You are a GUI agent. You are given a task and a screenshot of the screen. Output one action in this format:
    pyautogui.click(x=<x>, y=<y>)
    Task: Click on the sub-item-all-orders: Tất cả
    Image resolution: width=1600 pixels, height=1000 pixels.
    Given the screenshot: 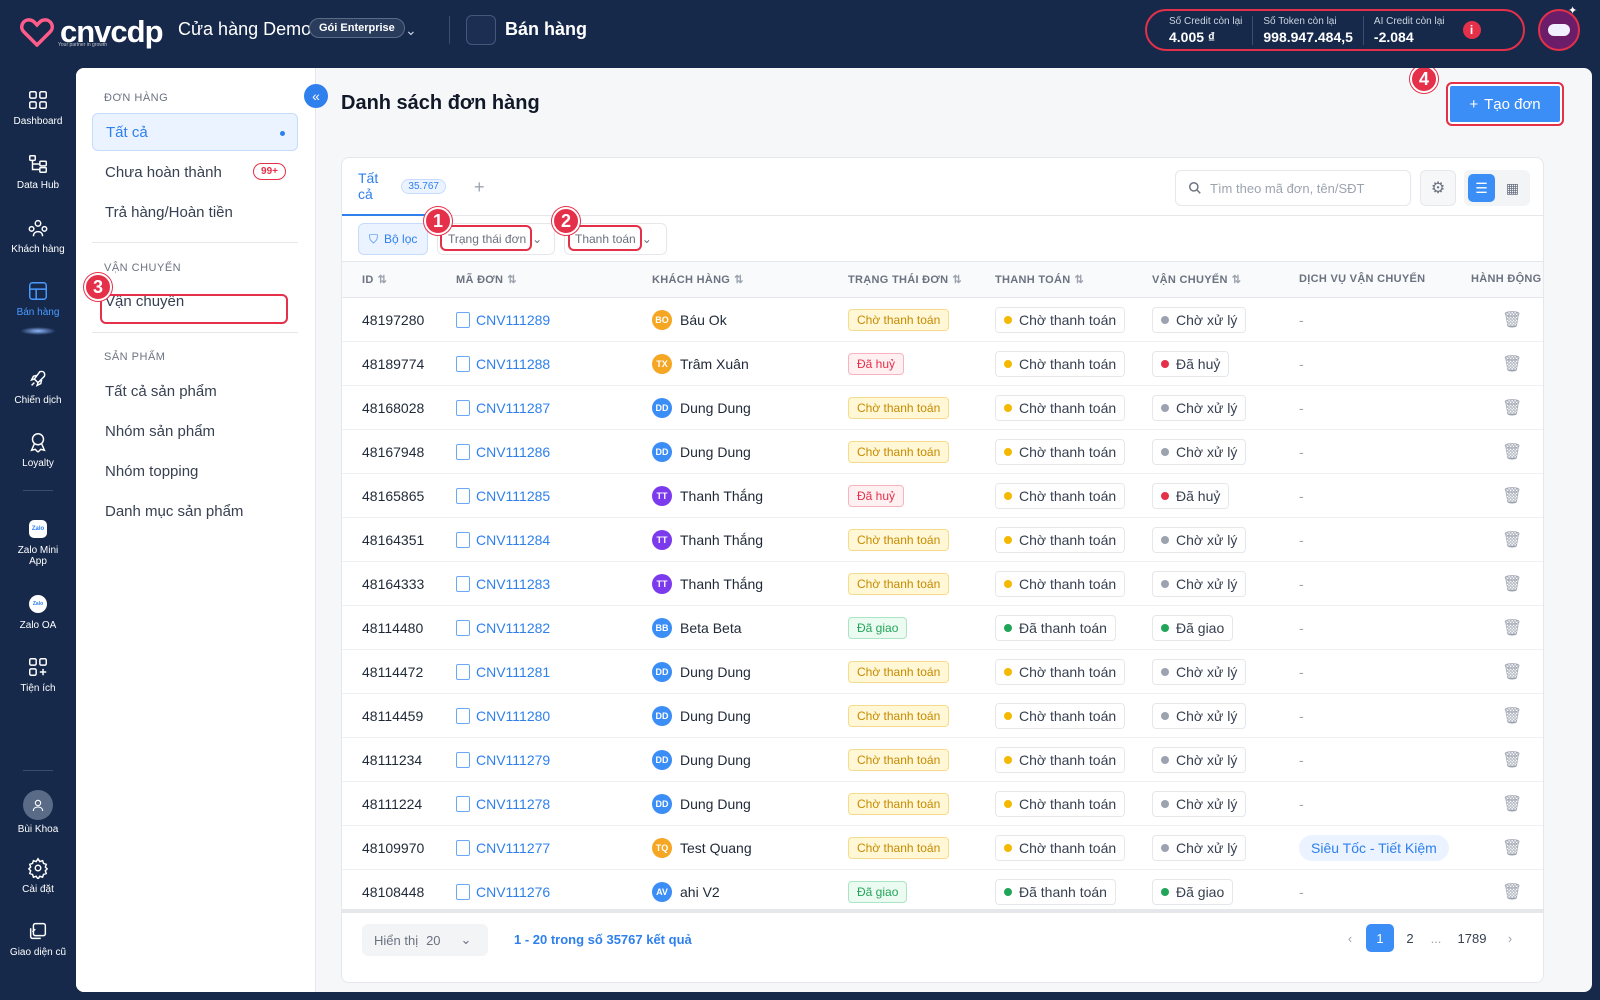 What is the action you would take?
    pyautogui.click(x=195, y=132)
    